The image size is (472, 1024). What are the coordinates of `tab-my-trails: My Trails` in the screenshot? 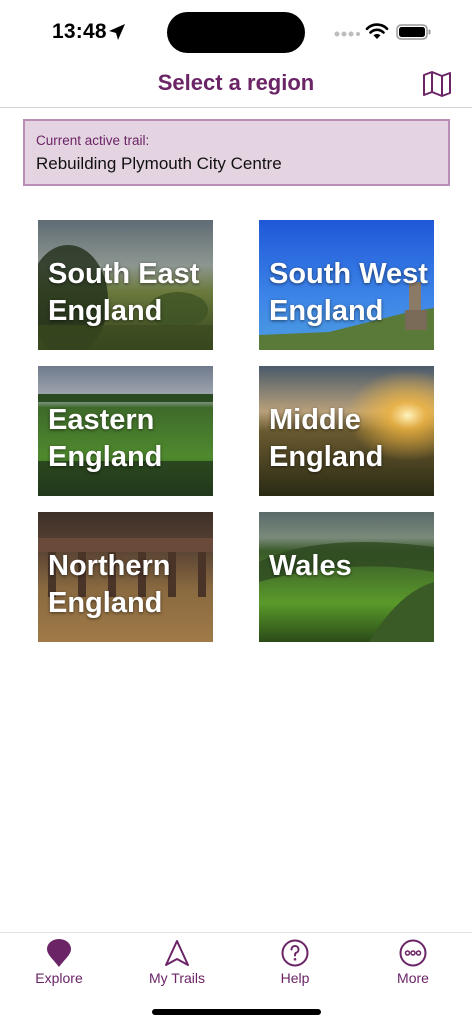 It's located at (177, 963).